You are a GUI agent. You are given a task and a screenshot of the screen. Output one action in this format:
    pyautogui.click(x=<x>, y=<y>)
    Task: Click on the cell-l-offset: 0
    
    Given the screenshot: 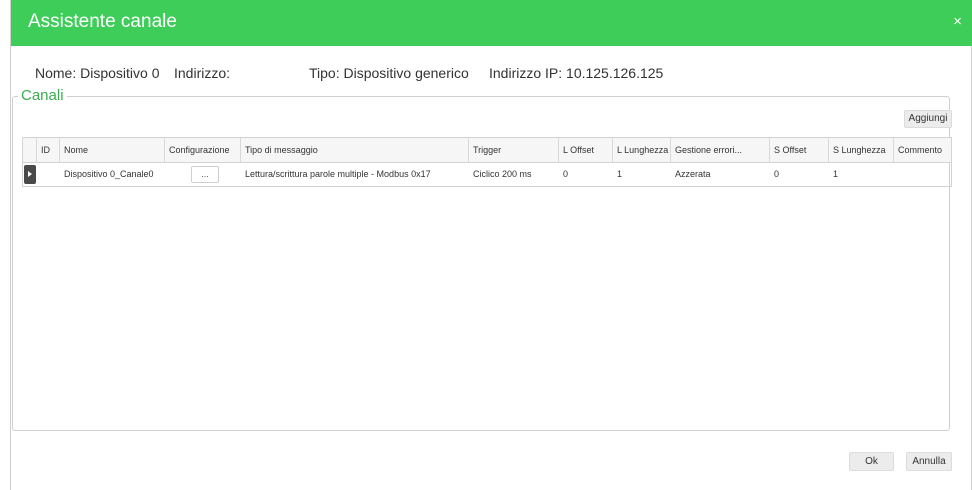 What is the action you would take?
    pyautogui.click(x=566, y=174)
    